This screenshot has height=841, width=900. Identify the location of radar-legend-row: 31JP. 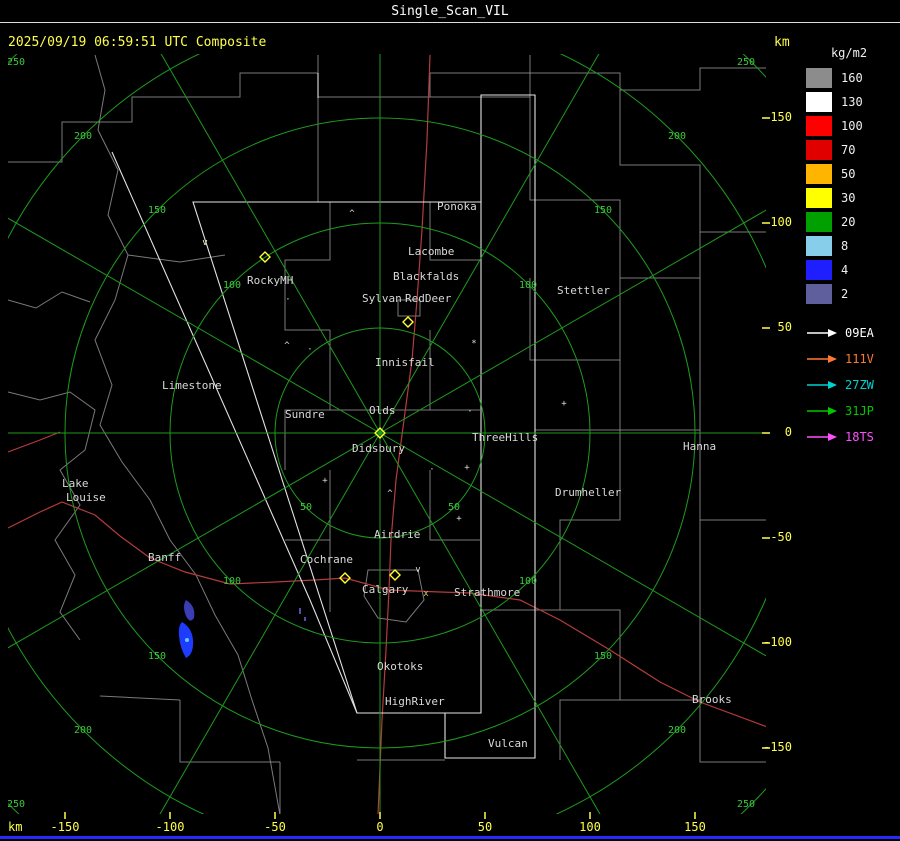
(849, 411).